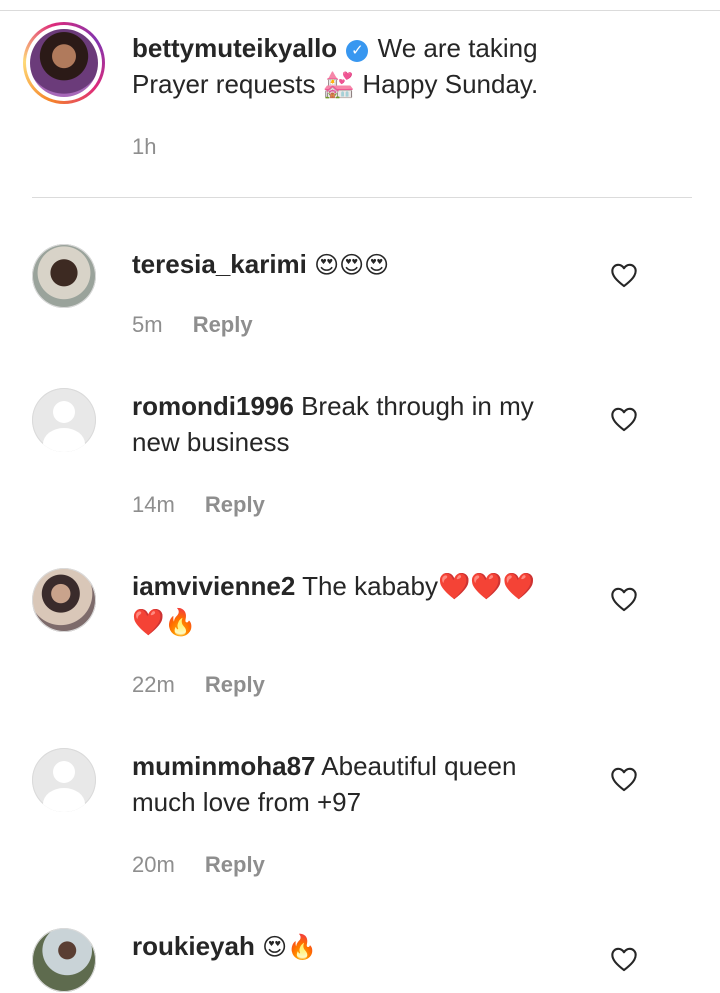  What do you see at coordinates (357, 51) in the screenshot?
I see `verified-badge-icon: ✓` at bounding box center [357, 51].